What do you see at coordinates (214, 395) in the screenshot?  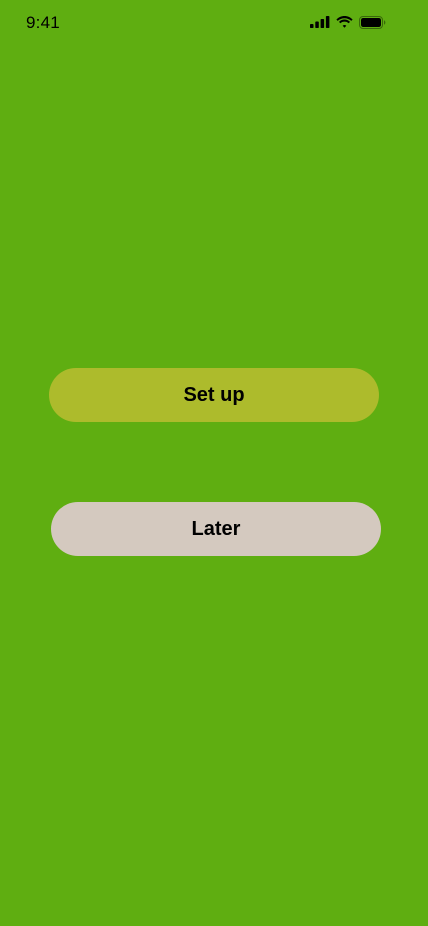 I see `set-up-button: Set up` at bounding box center [214, 395].